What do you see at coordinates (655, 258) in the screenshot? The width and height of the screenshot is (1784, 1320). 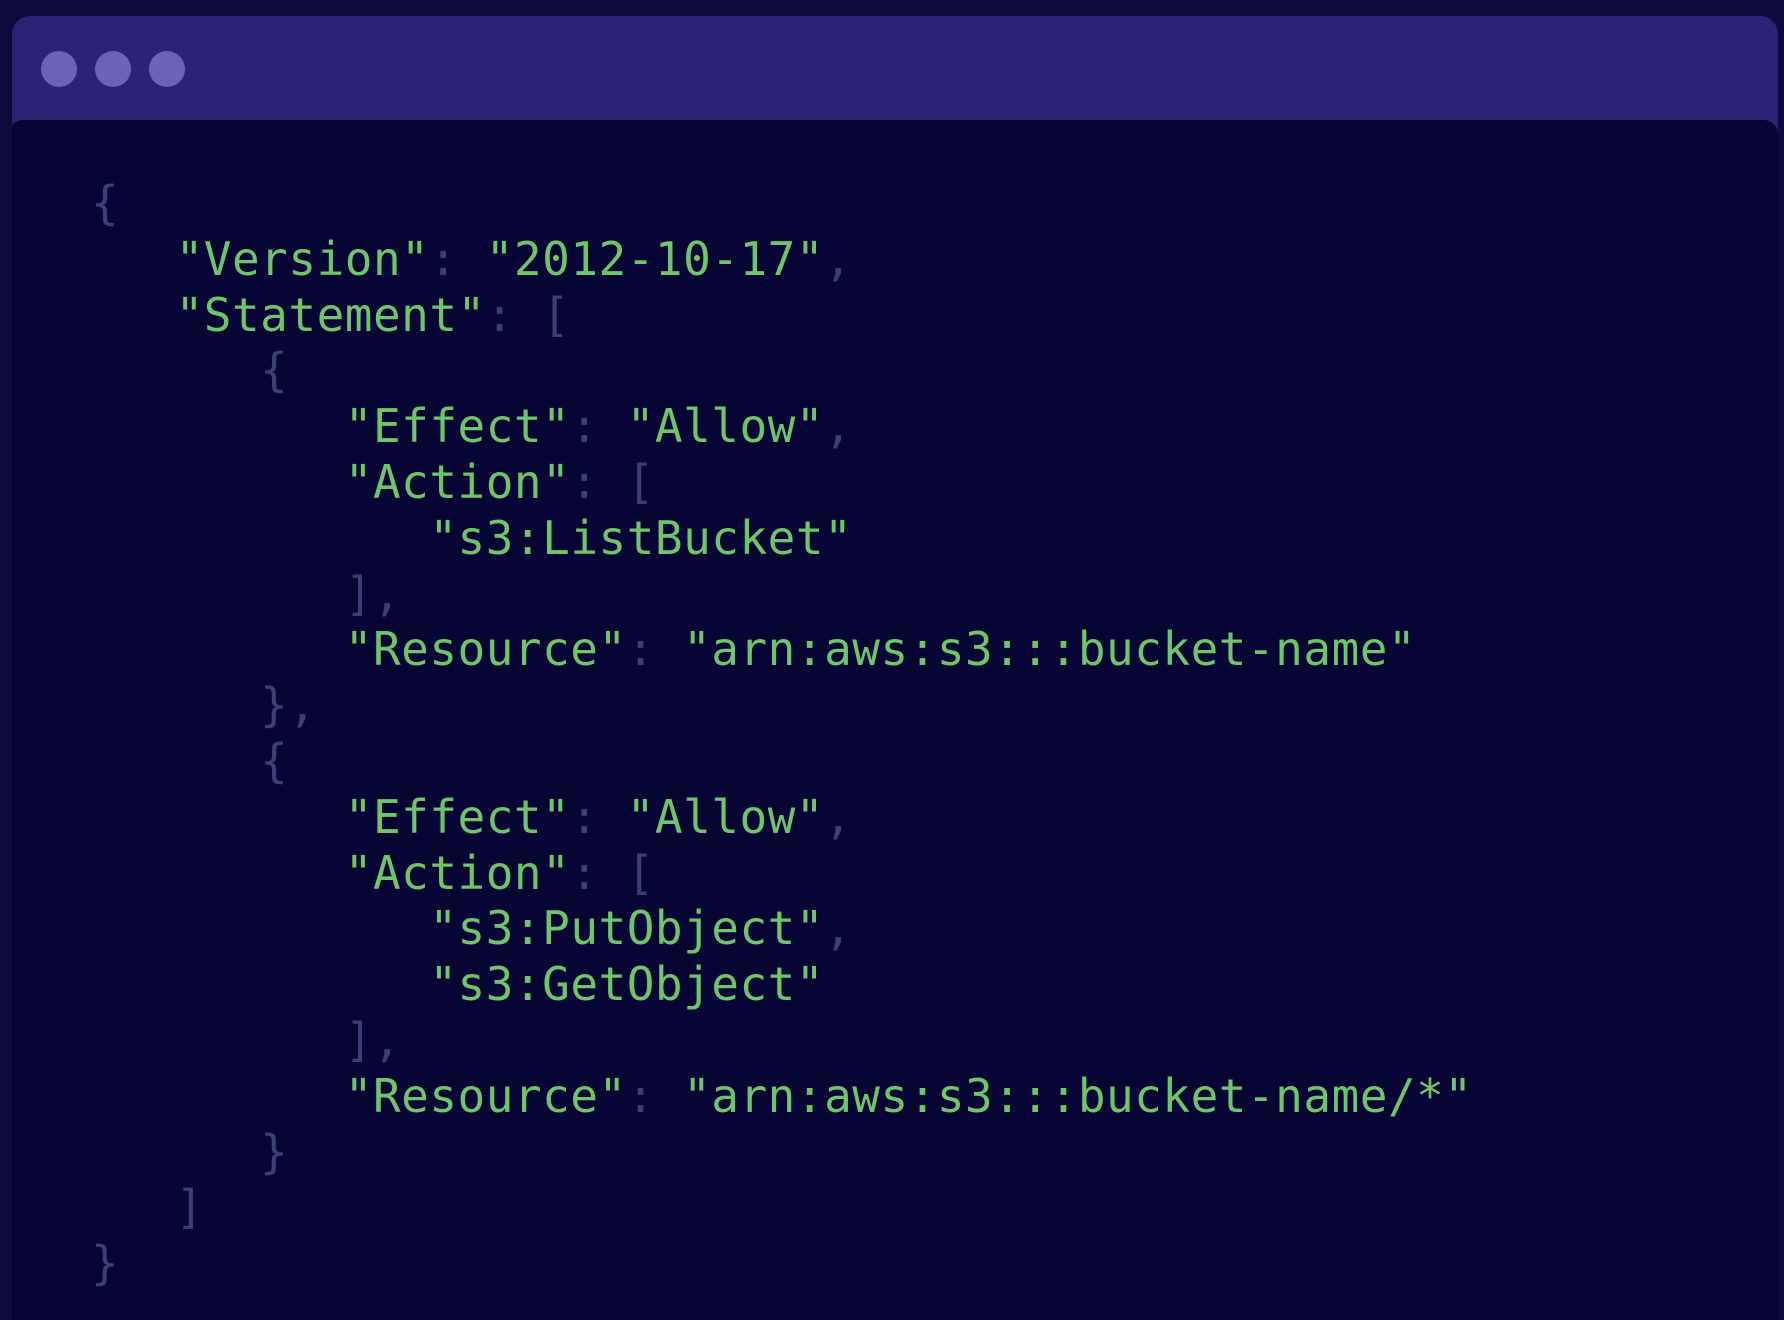 I see `code-string-token: "2012-10-17"` at bounding box center [655, 258].